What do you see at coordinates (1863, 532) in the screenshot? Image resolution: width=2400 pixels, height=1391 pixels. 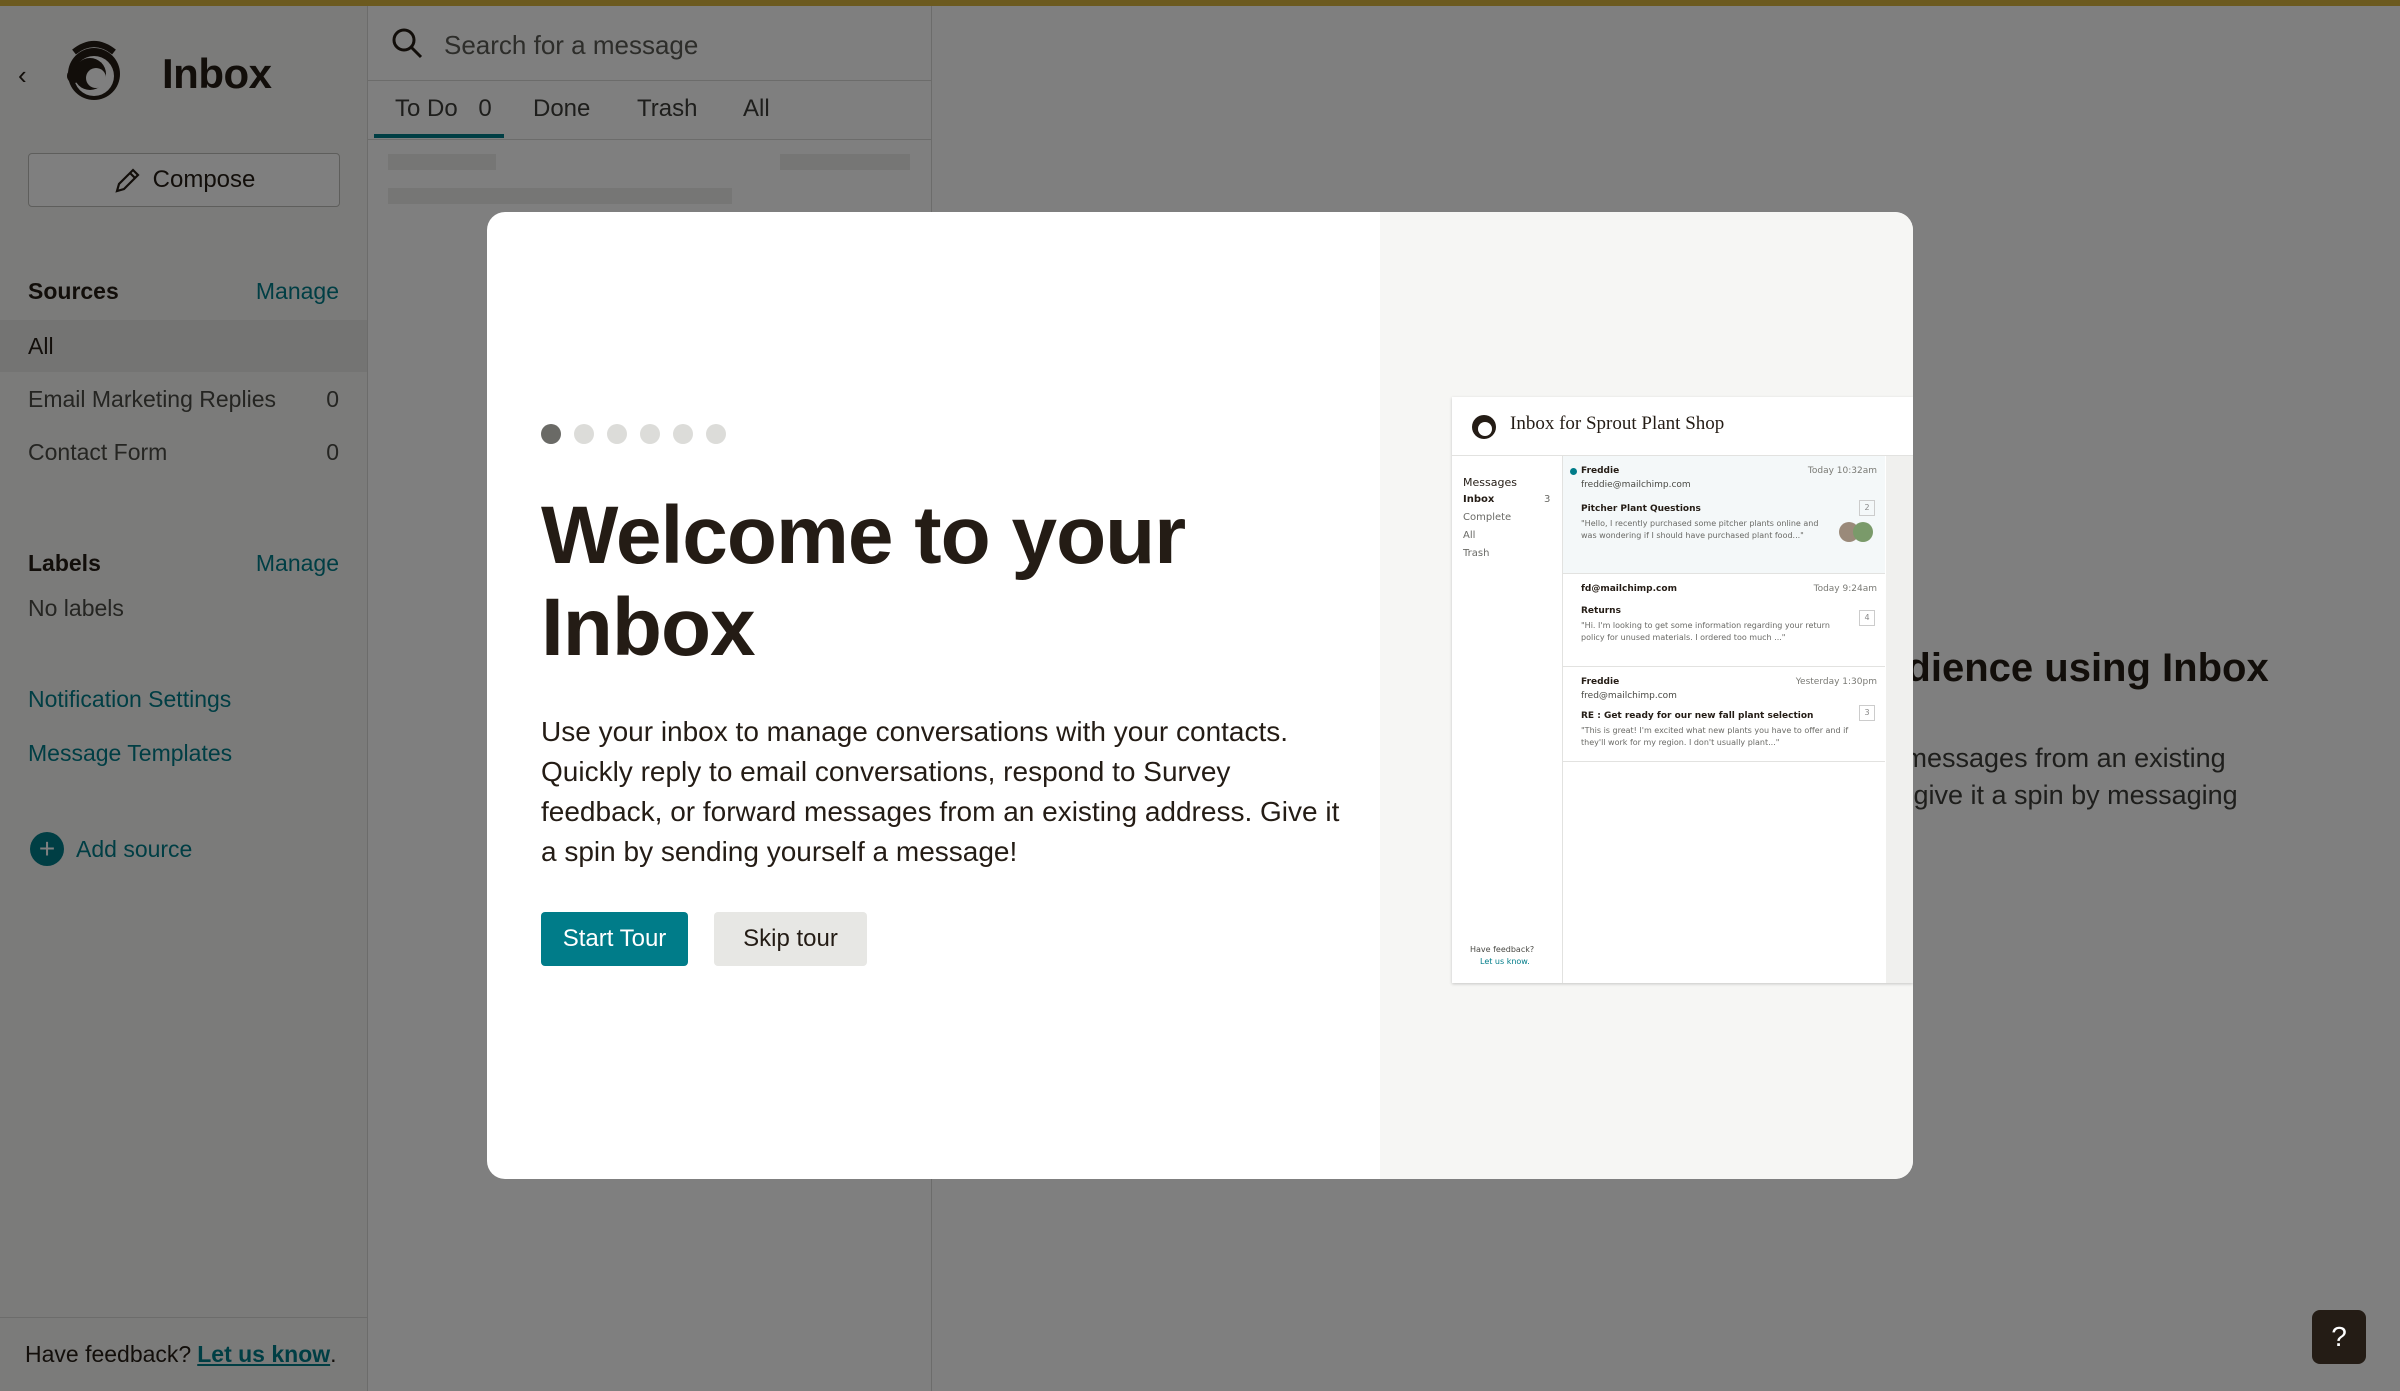 I see `avatar` at bounding box center [1863, 532].